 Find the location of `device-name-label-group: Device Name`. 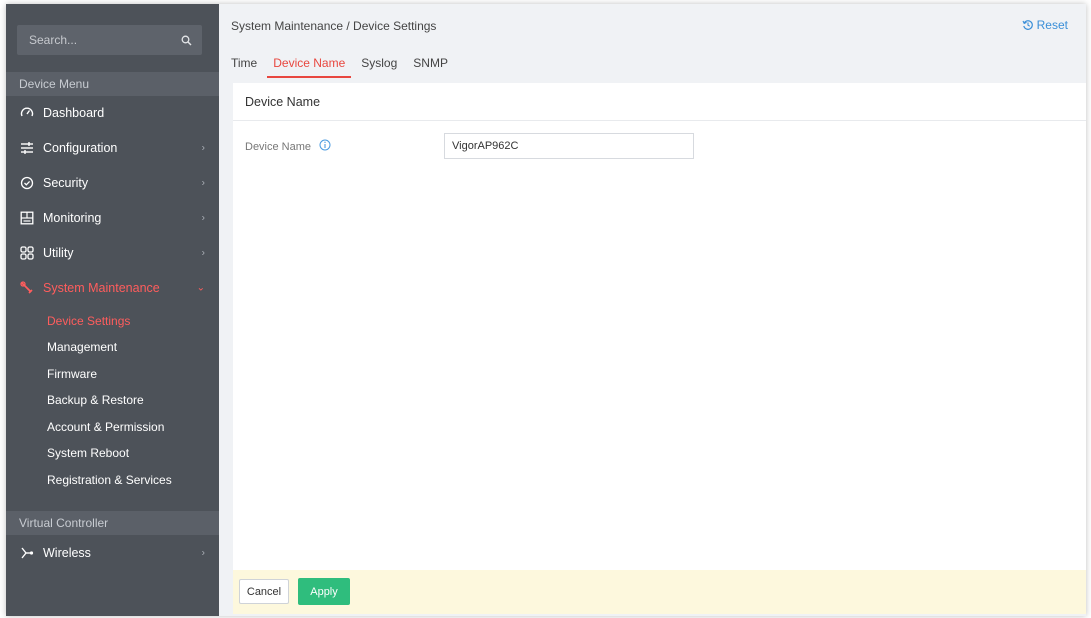

device-name-label-group: Device Name is located at coordinates (288, 146).